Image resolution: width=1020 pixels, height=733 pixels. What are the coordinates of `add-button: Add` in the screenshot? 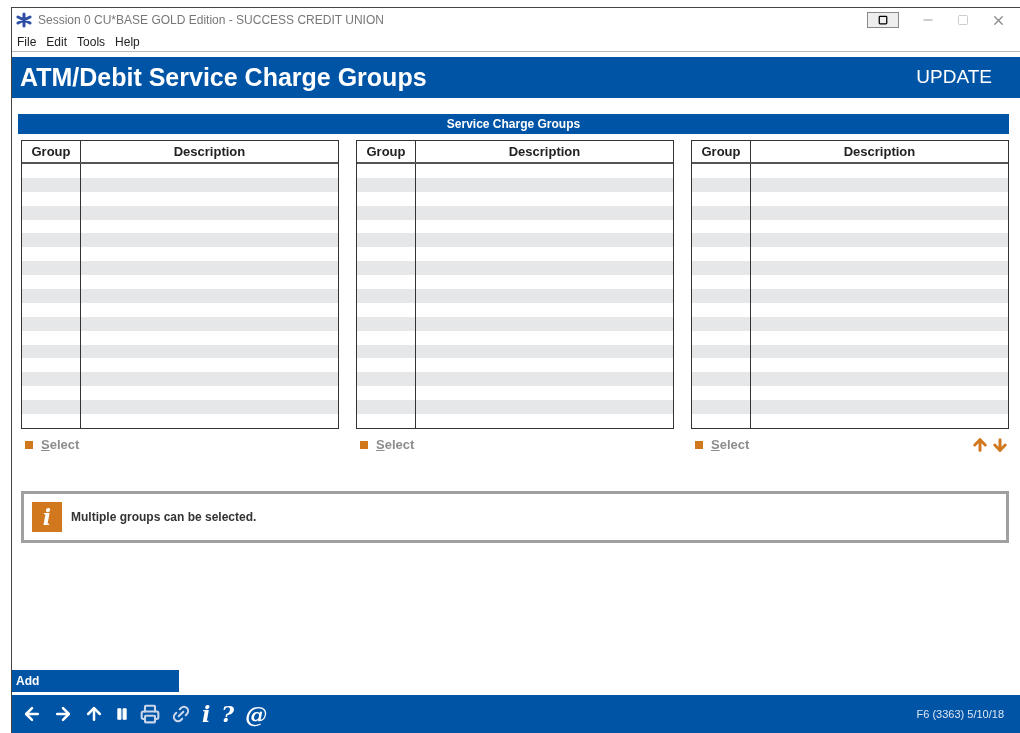 It's located at (95, 681).